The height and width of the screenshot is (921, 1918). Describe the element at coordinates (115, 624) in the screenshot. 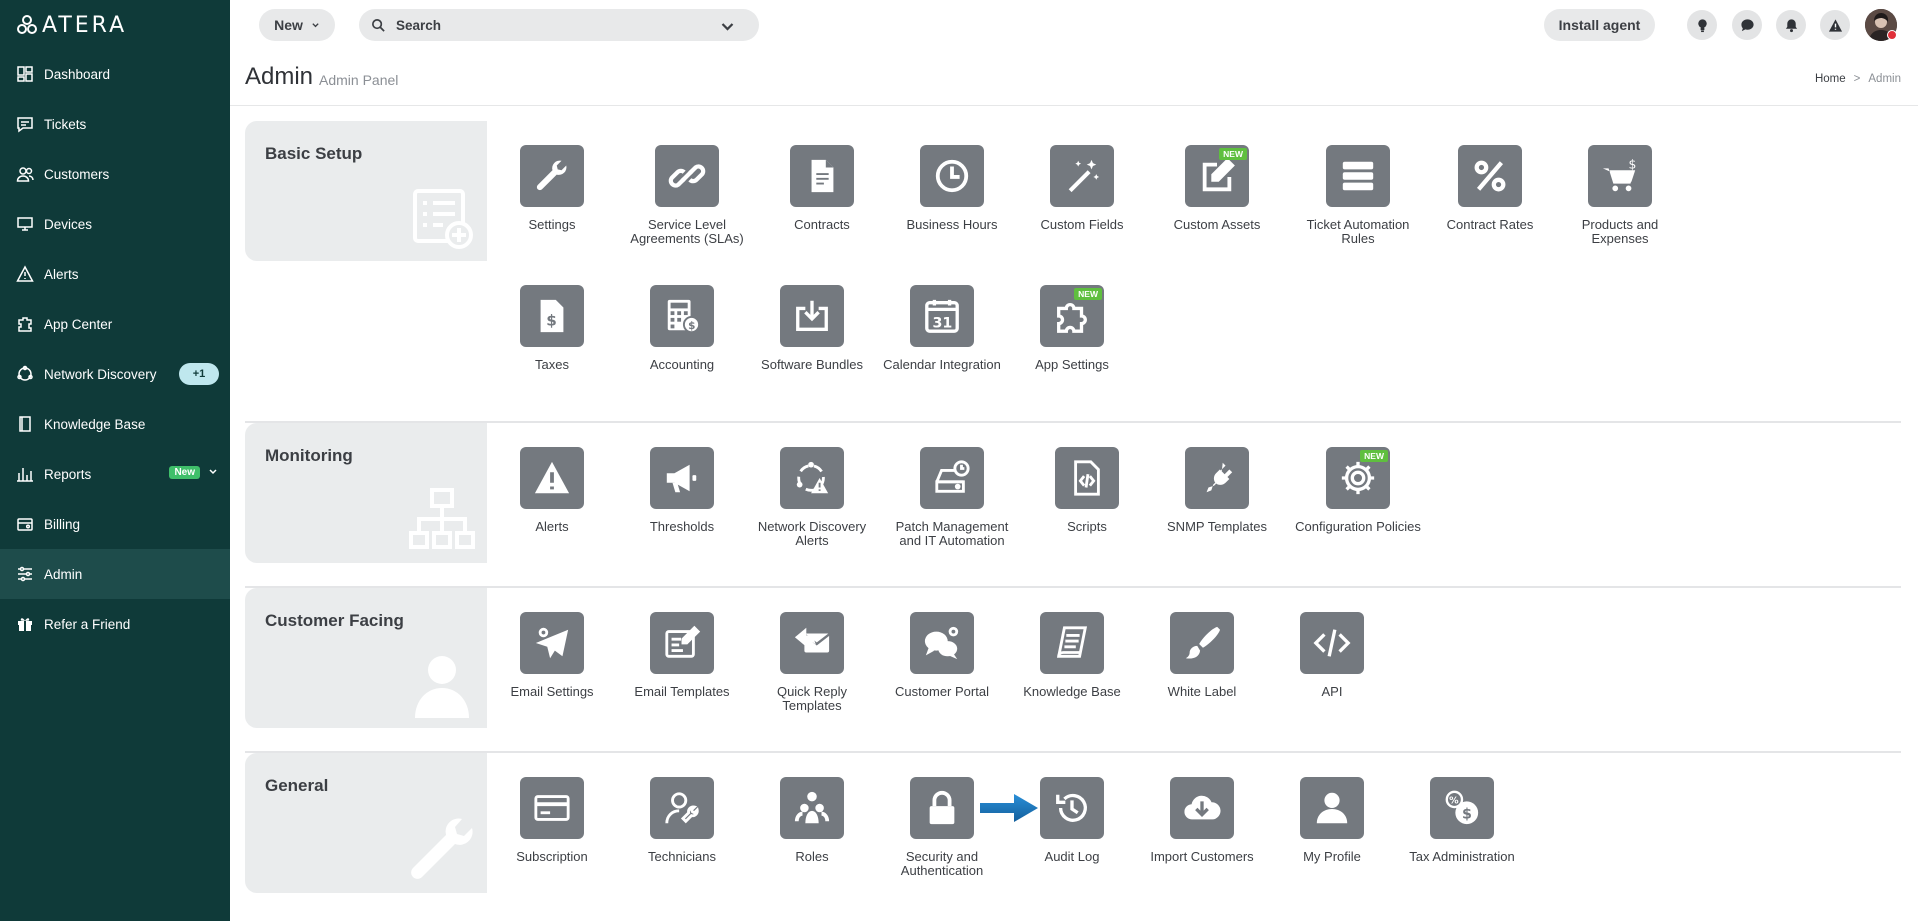

I see `sidebar-item-refer-a-friend: Refer a Friend` at that location.